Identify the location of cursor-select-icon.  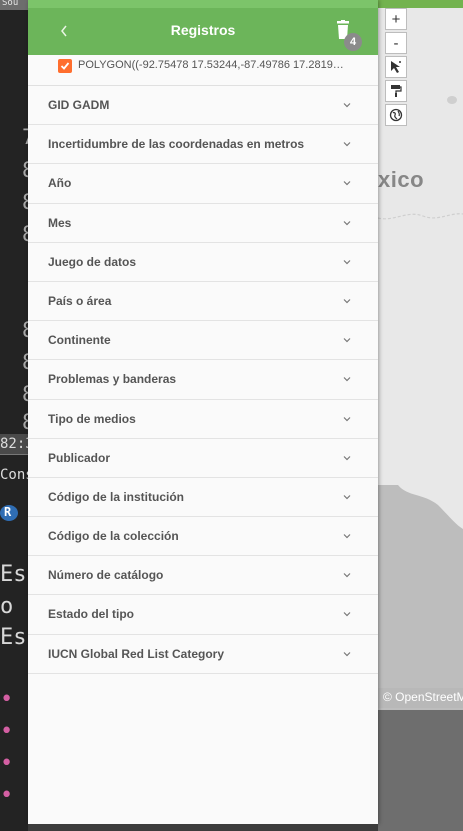
(396, 67).